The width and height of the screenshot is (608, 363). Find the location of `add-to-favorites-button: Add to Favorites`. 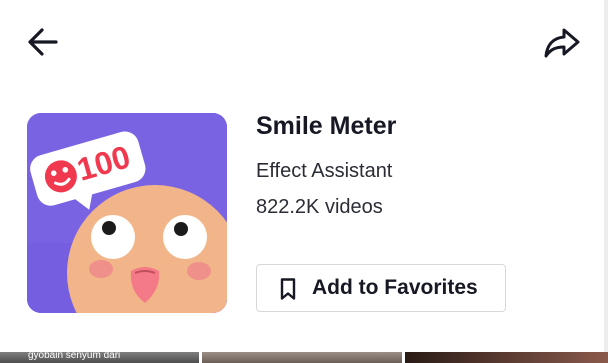

add-to-favorites-button: Add to Favorites is located at coordinates (381, 288).